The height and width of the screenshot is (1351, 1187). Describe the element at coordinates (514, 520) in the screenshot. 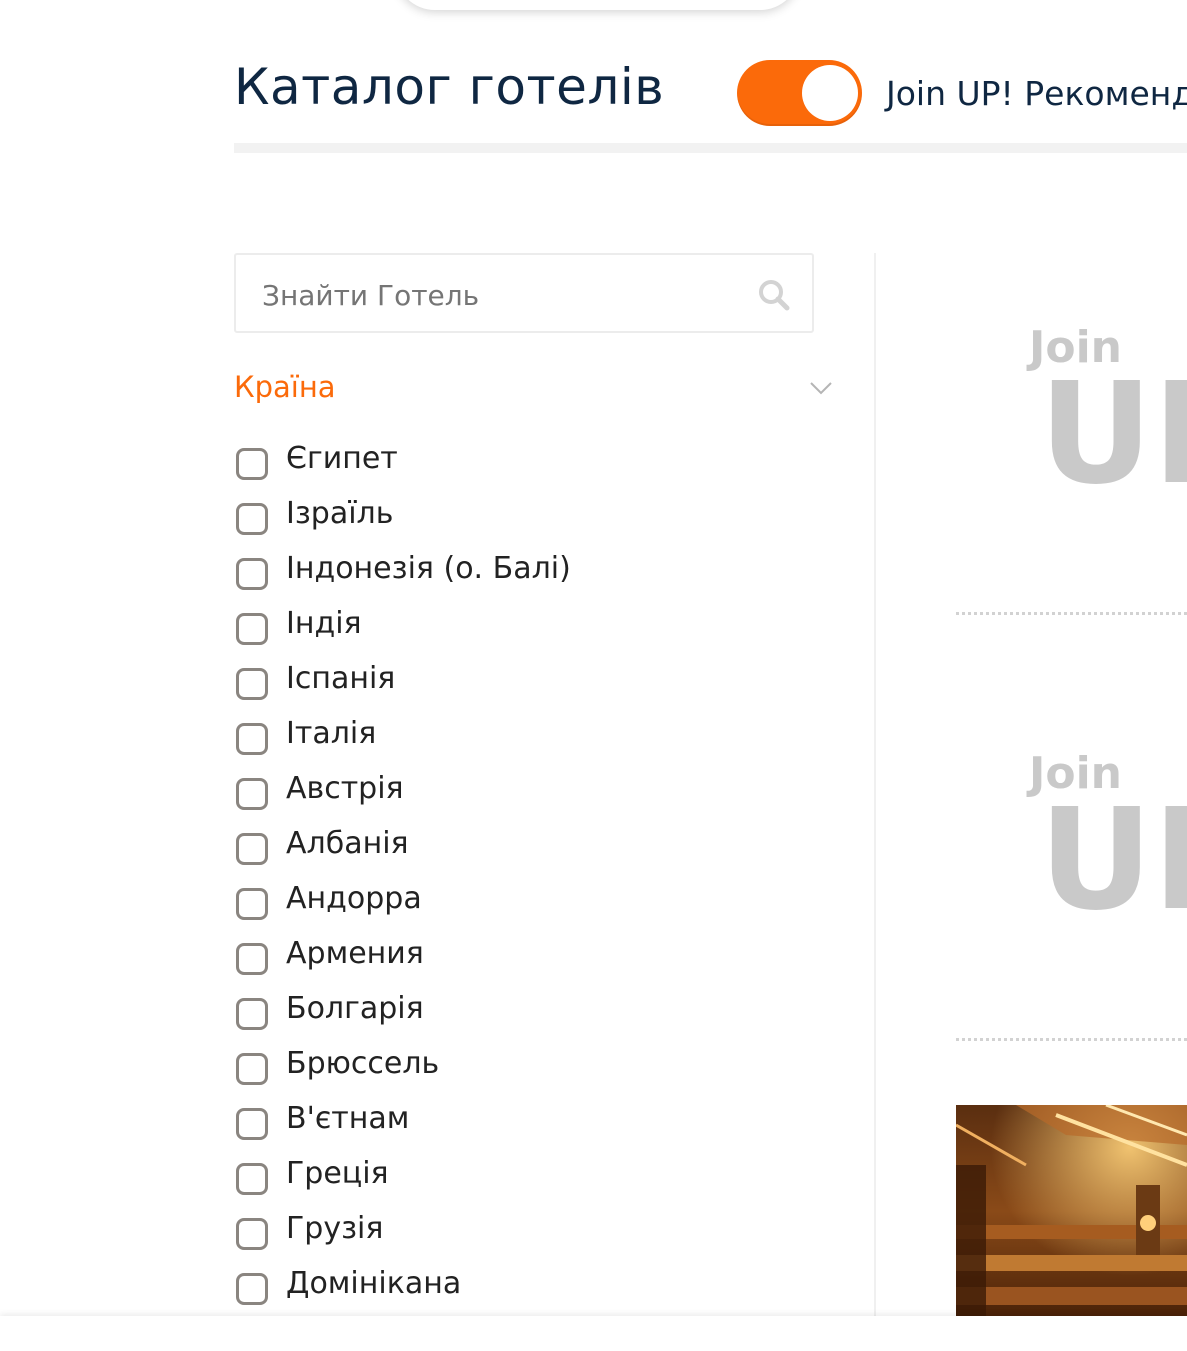

I see `country-item: Ізраїль` at that location.